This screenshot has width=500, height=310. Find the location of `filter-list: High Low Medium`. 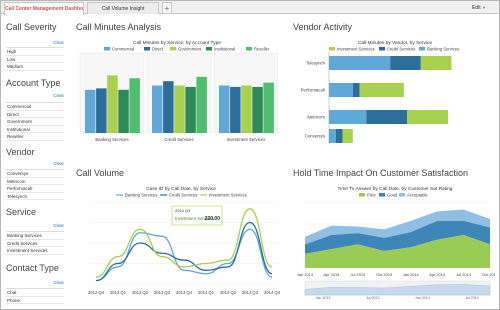

filter-list: High Low Medium is located at coordinates (35, 59).